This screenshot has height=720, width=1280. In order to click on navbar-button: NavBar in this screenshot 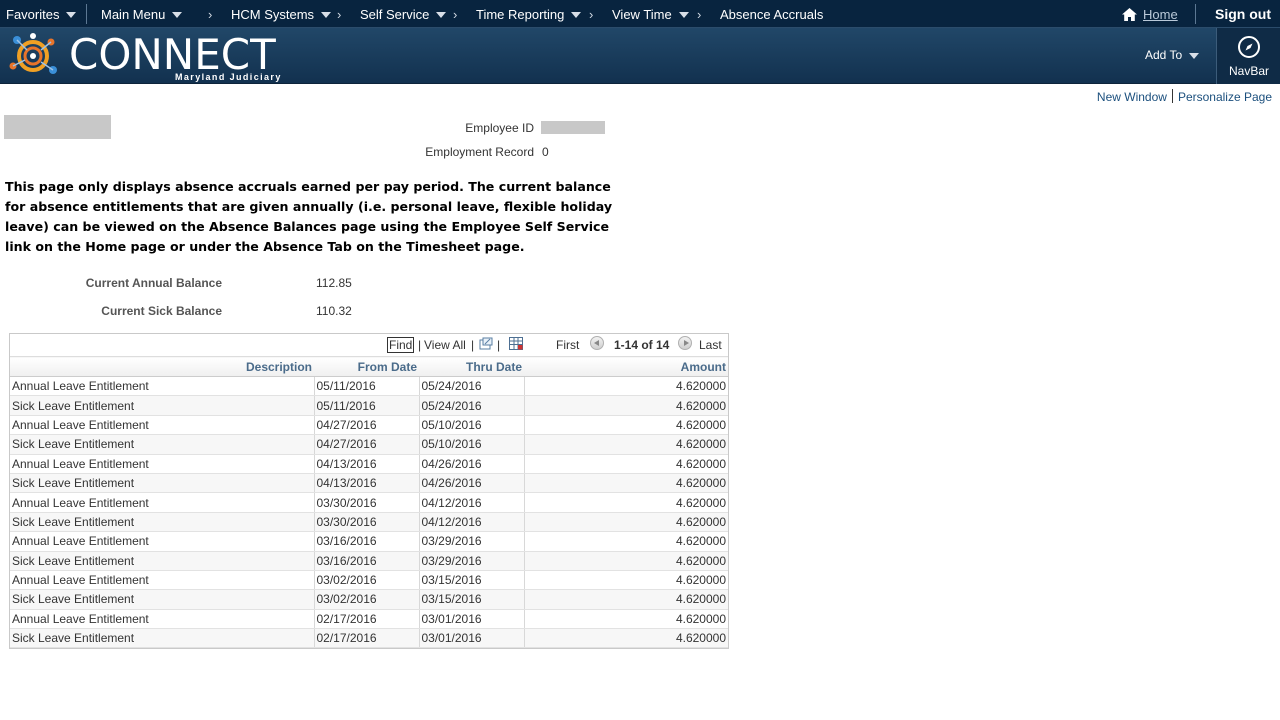, I will do `click(1248, 56)`.